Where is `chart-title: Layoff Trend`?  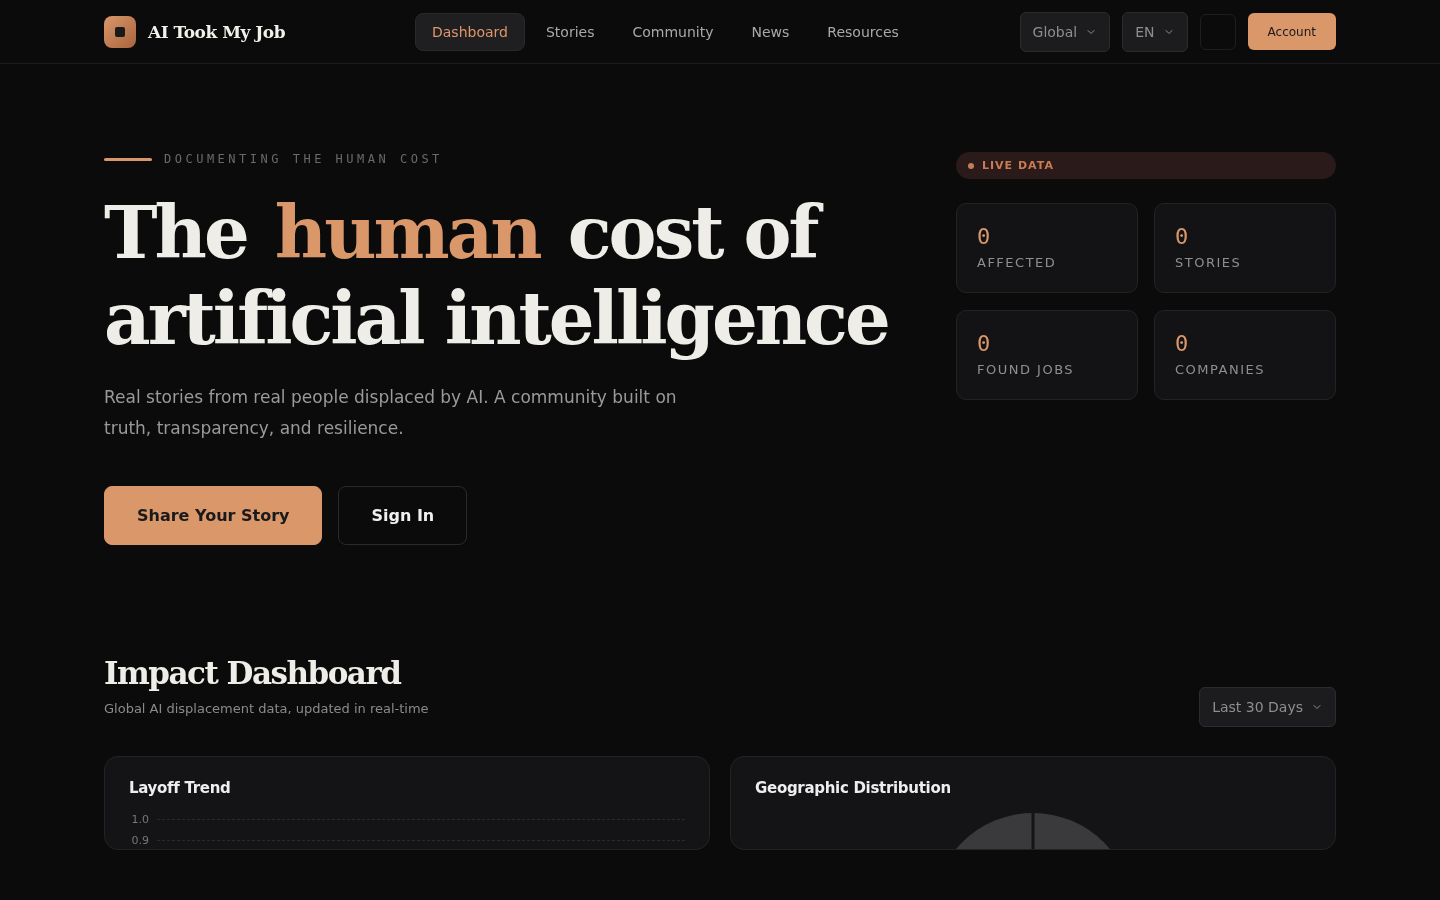
chart-title: Layoff Trend is located at coordinates (180, 788).